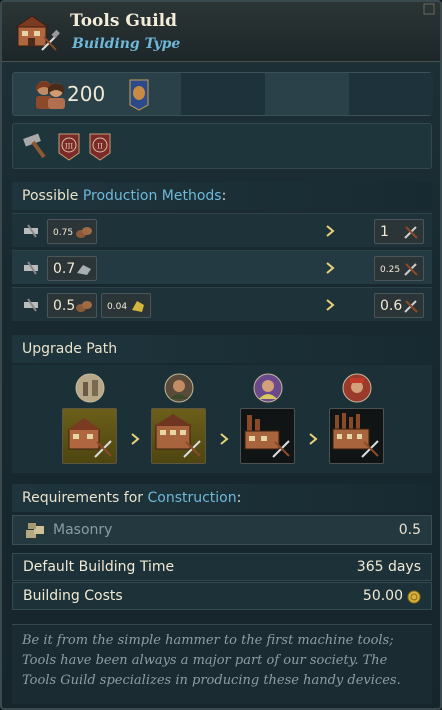  I want to click on estate-banner-icon, so click(139, 95).